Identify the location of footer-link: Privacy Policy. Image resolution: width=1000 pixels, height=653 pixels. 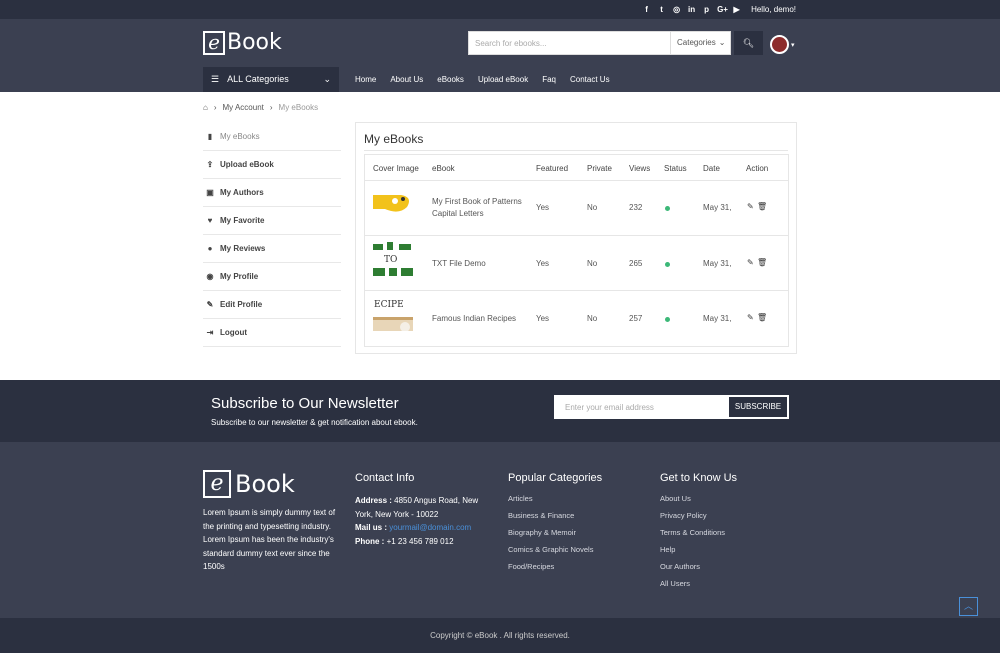
(698, 515).